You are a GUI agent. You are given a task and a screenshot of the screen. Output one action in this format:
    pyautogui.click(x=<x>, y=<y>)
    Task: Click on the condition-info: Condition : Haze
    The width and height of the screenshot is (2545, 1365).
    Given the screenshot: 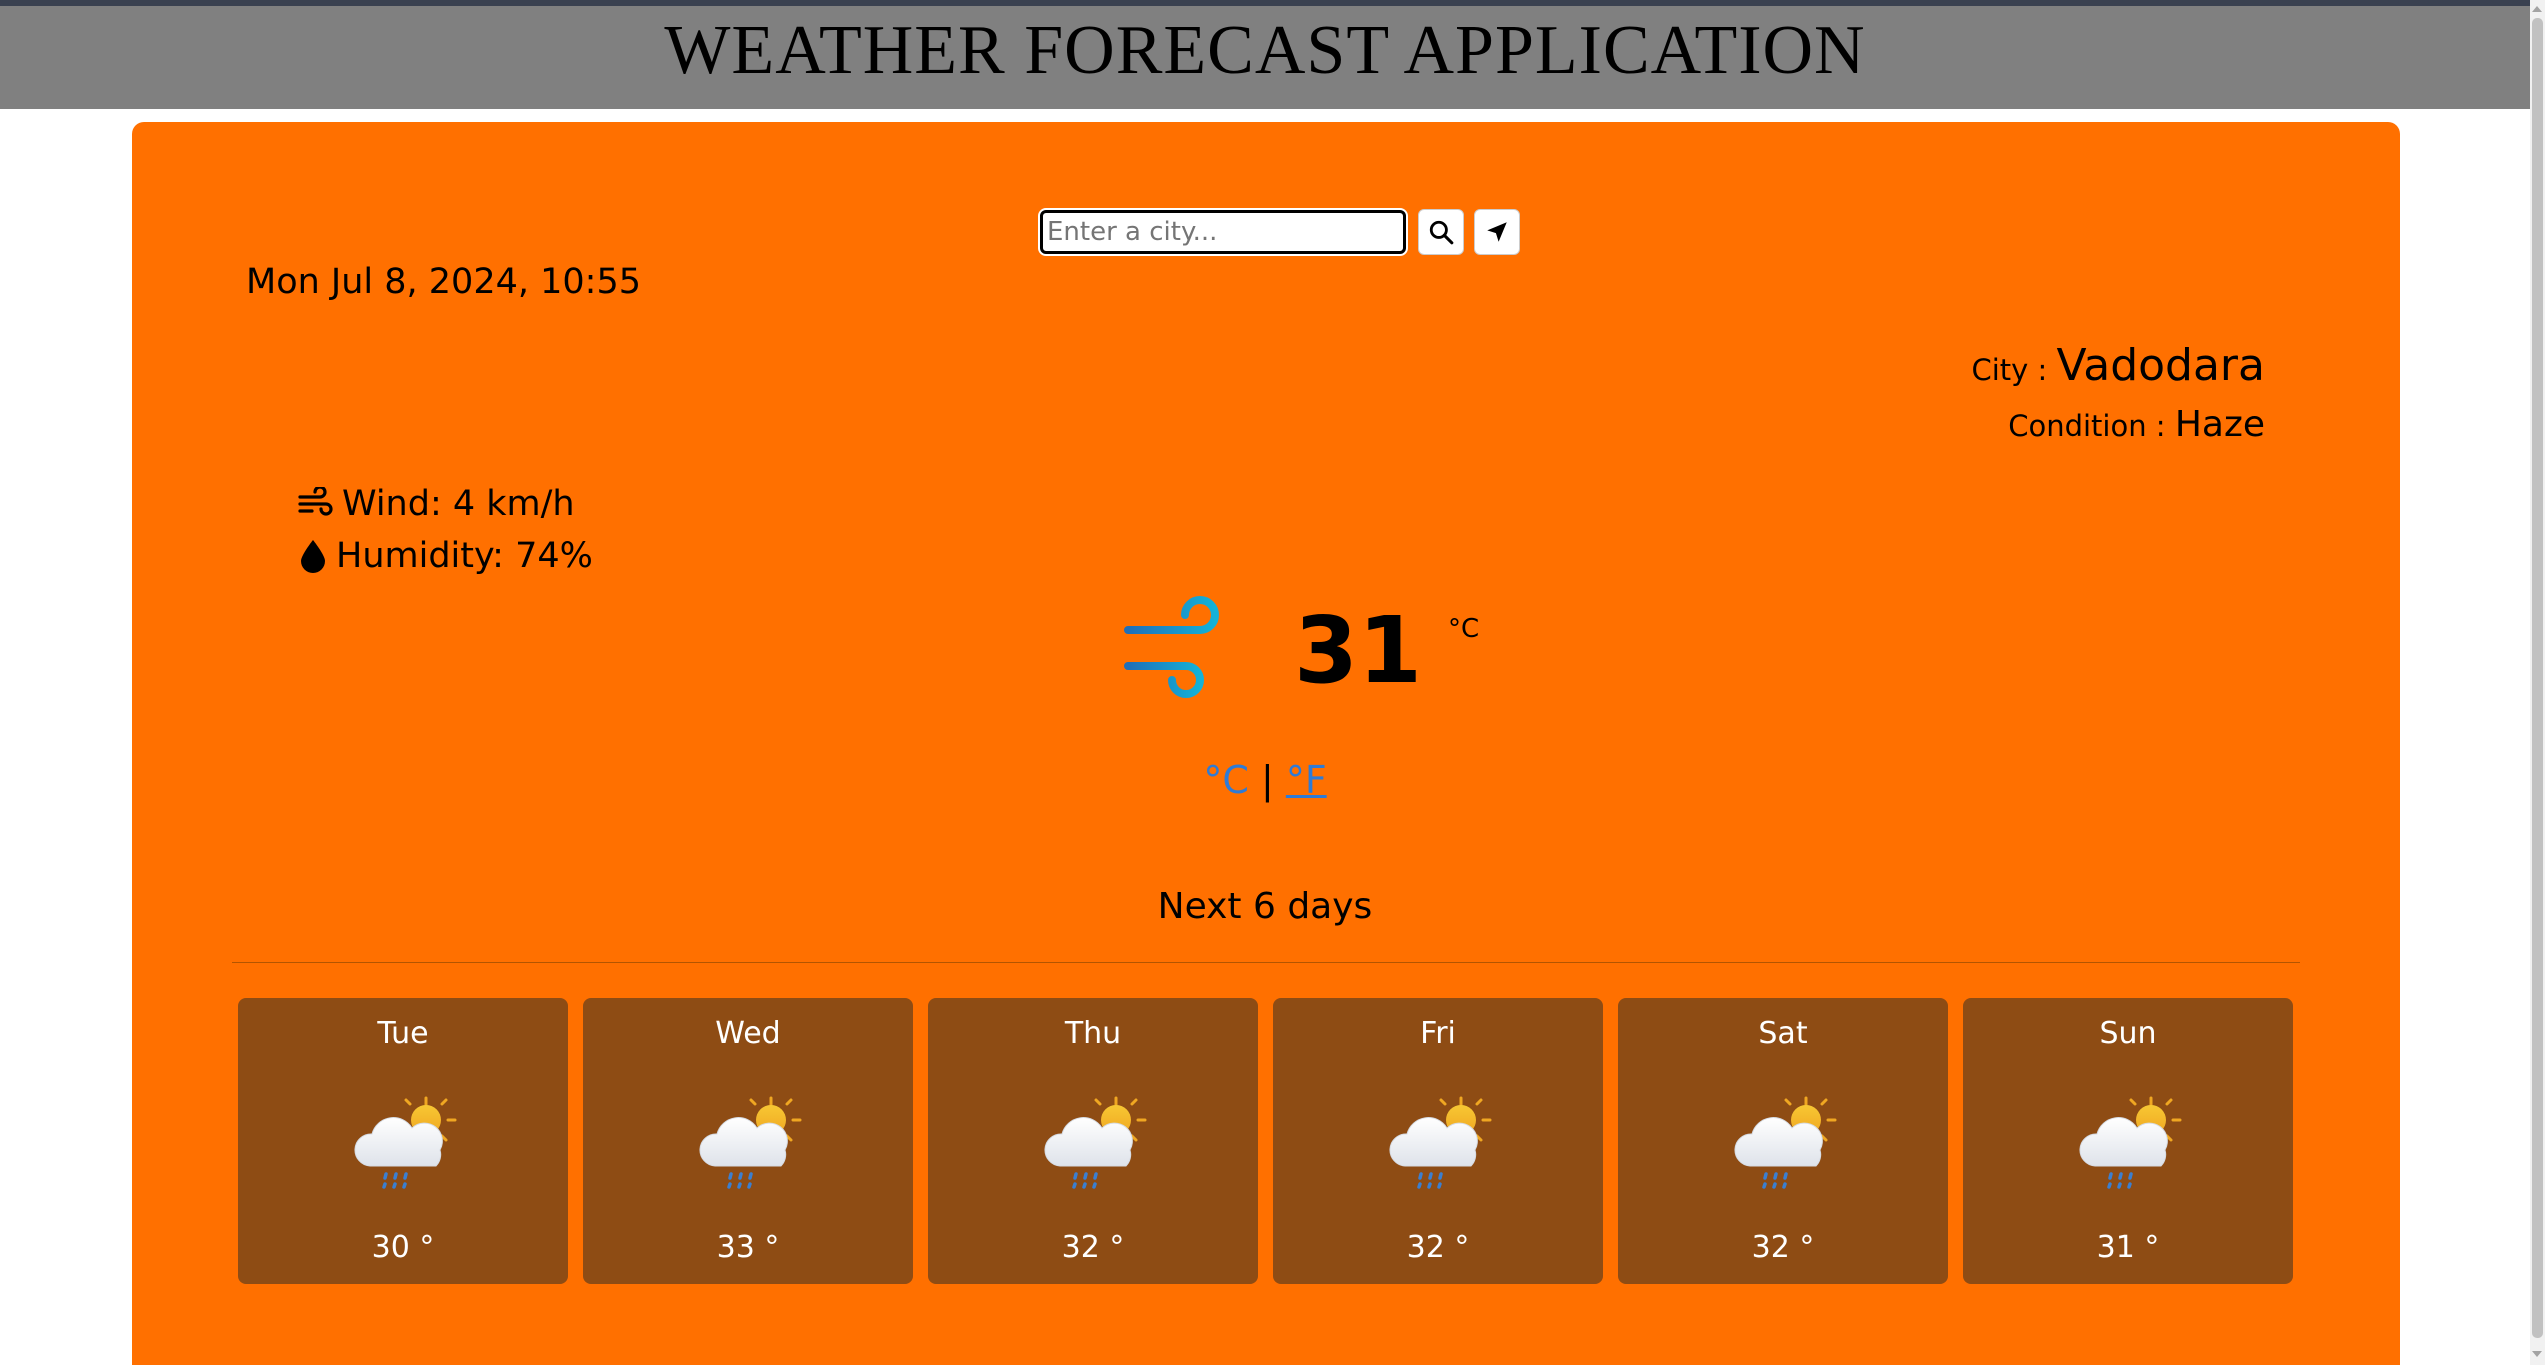 What is the action you would take?
    pyautogui.click(x=2136, y=424)
    